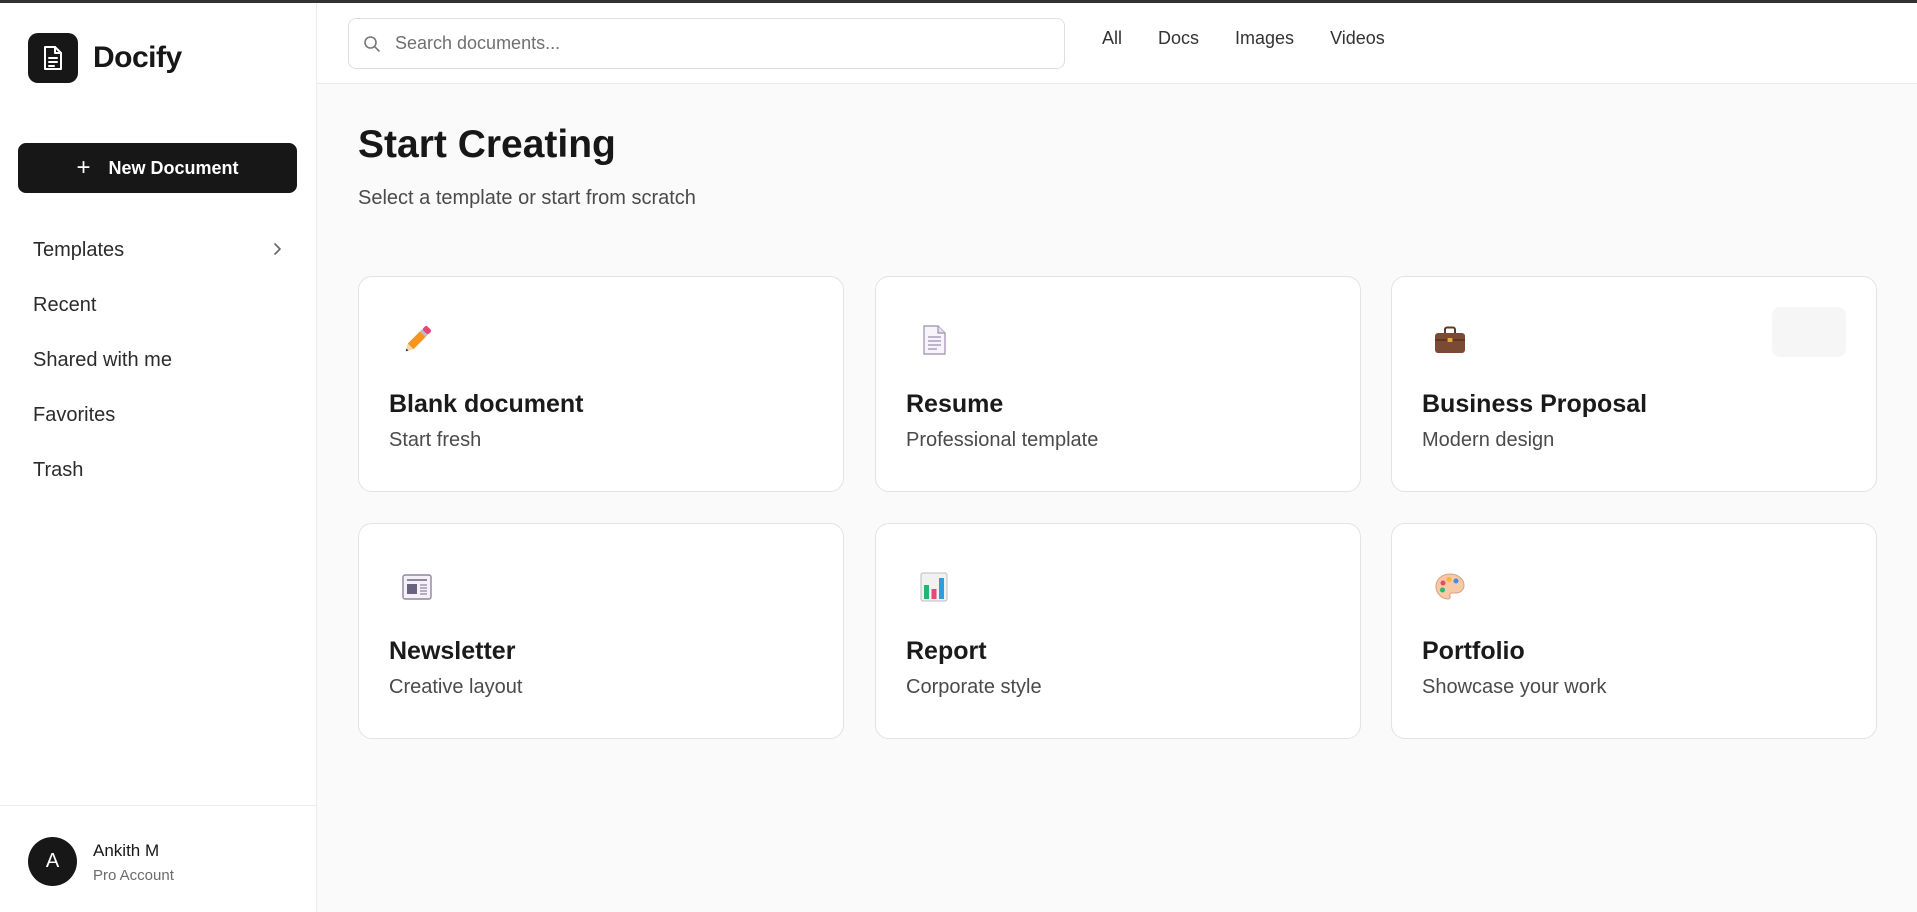 The height and width of the screenshot is (912, 1917). I want to click on card-title: Business Proposal, so click(1535, 404).